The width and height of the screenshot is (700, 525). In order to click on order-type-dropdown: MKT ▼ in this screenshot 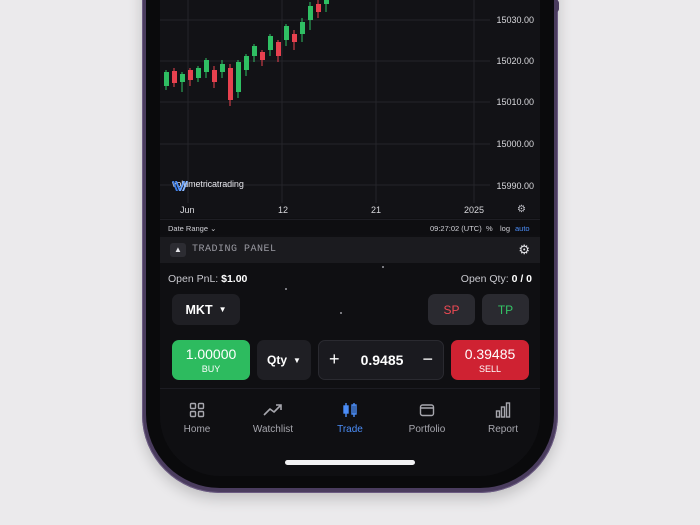, I will do `click(206, 309)`.